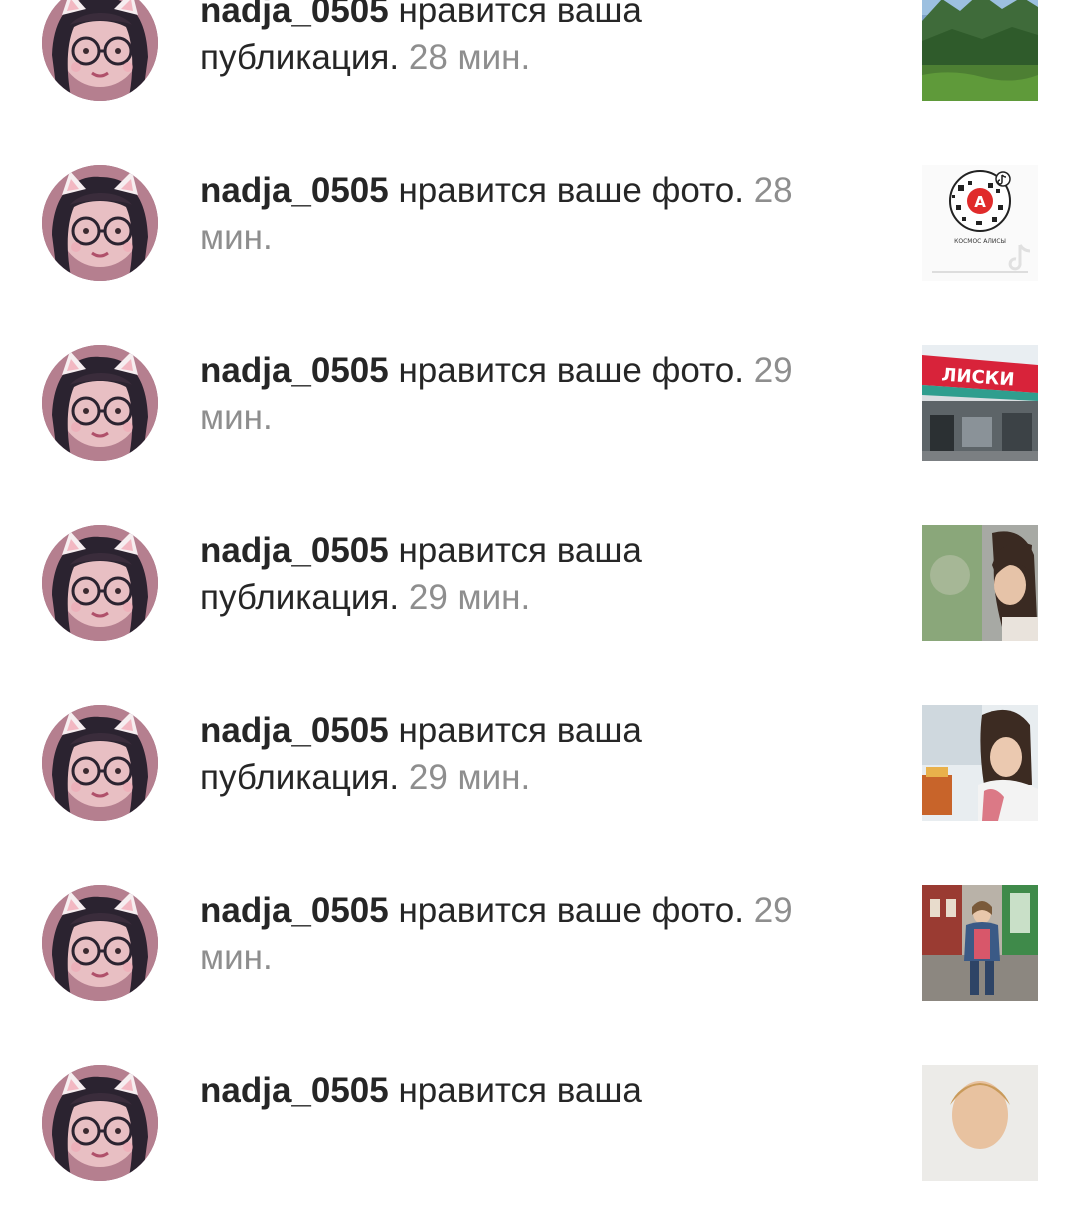  I want to click on notification-row: nadja_0505 нравится ваше фото. 29 мин., so click(540, 945).